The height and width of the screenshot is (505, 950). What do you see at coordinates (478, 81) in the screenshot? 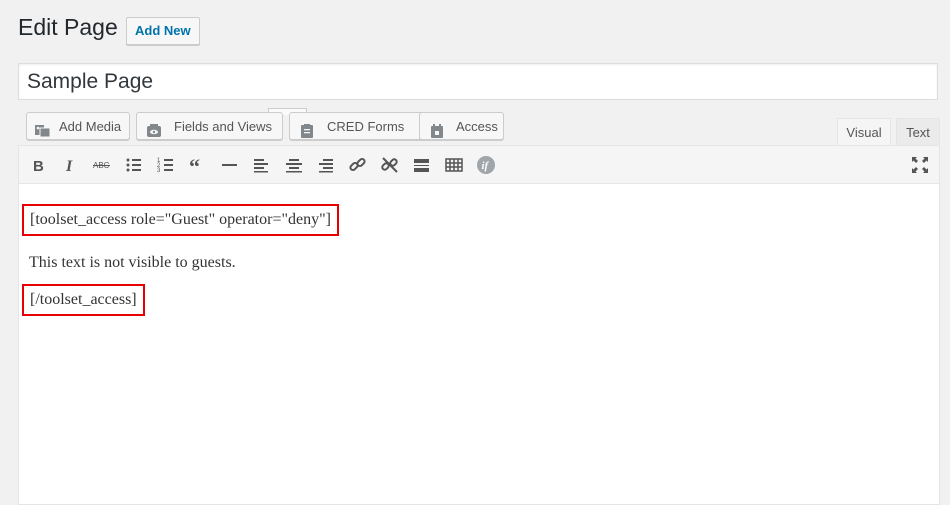
I see `post-title-input: Sample Page` at bounding box center [478, 81].